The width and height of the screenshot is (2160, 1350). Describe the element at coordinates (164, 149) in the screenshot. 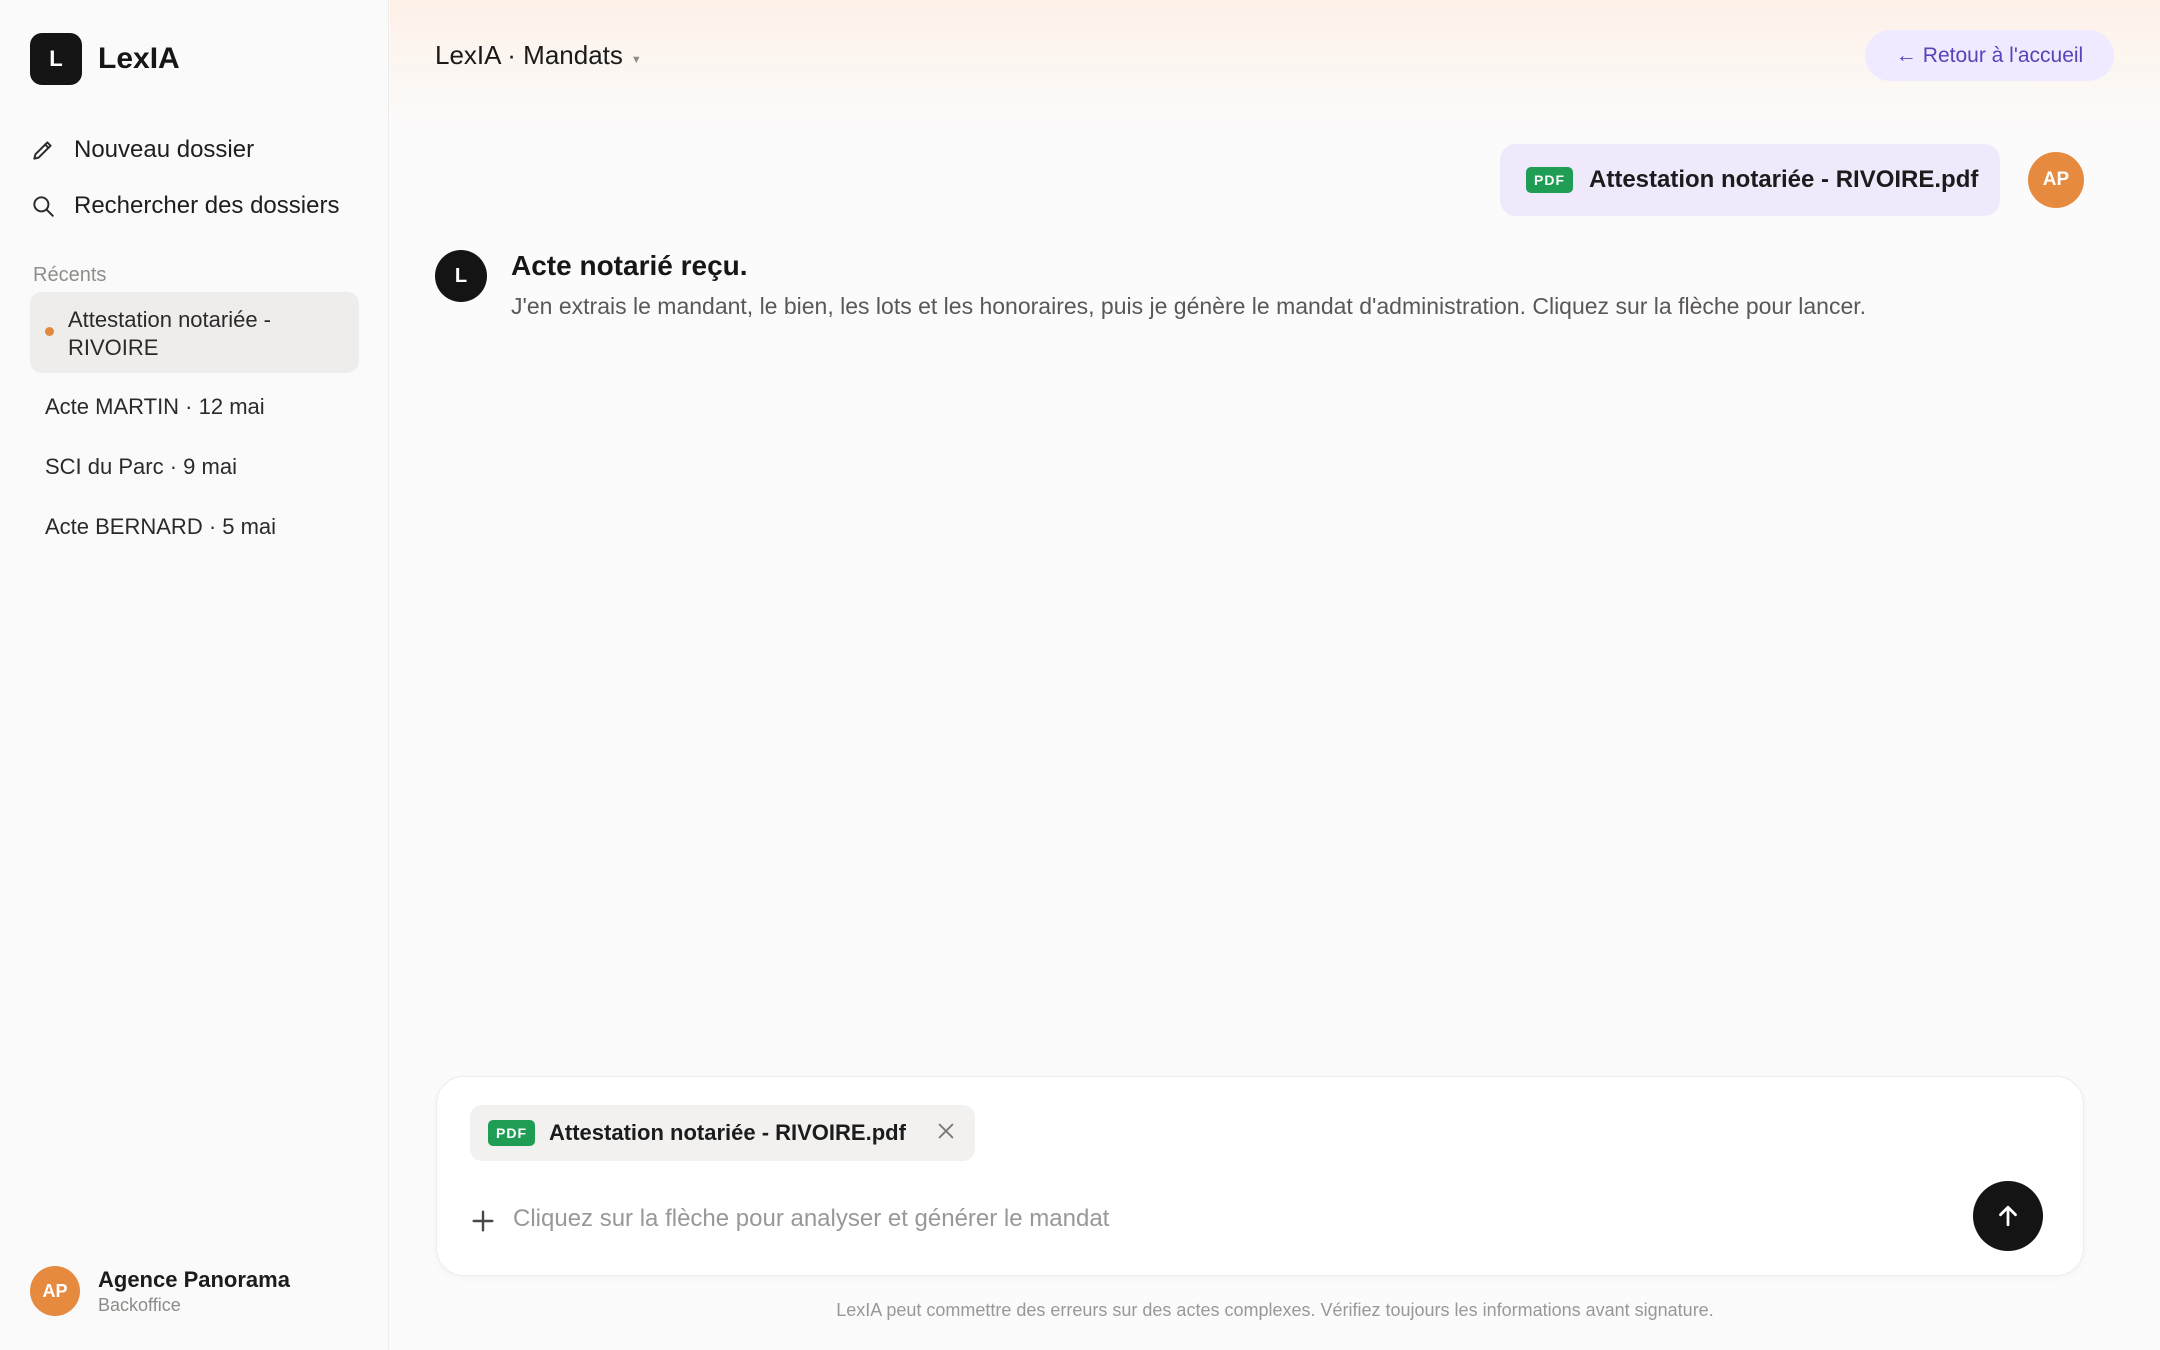

I see `new-folder-label: Nouveau dossier` at that location.